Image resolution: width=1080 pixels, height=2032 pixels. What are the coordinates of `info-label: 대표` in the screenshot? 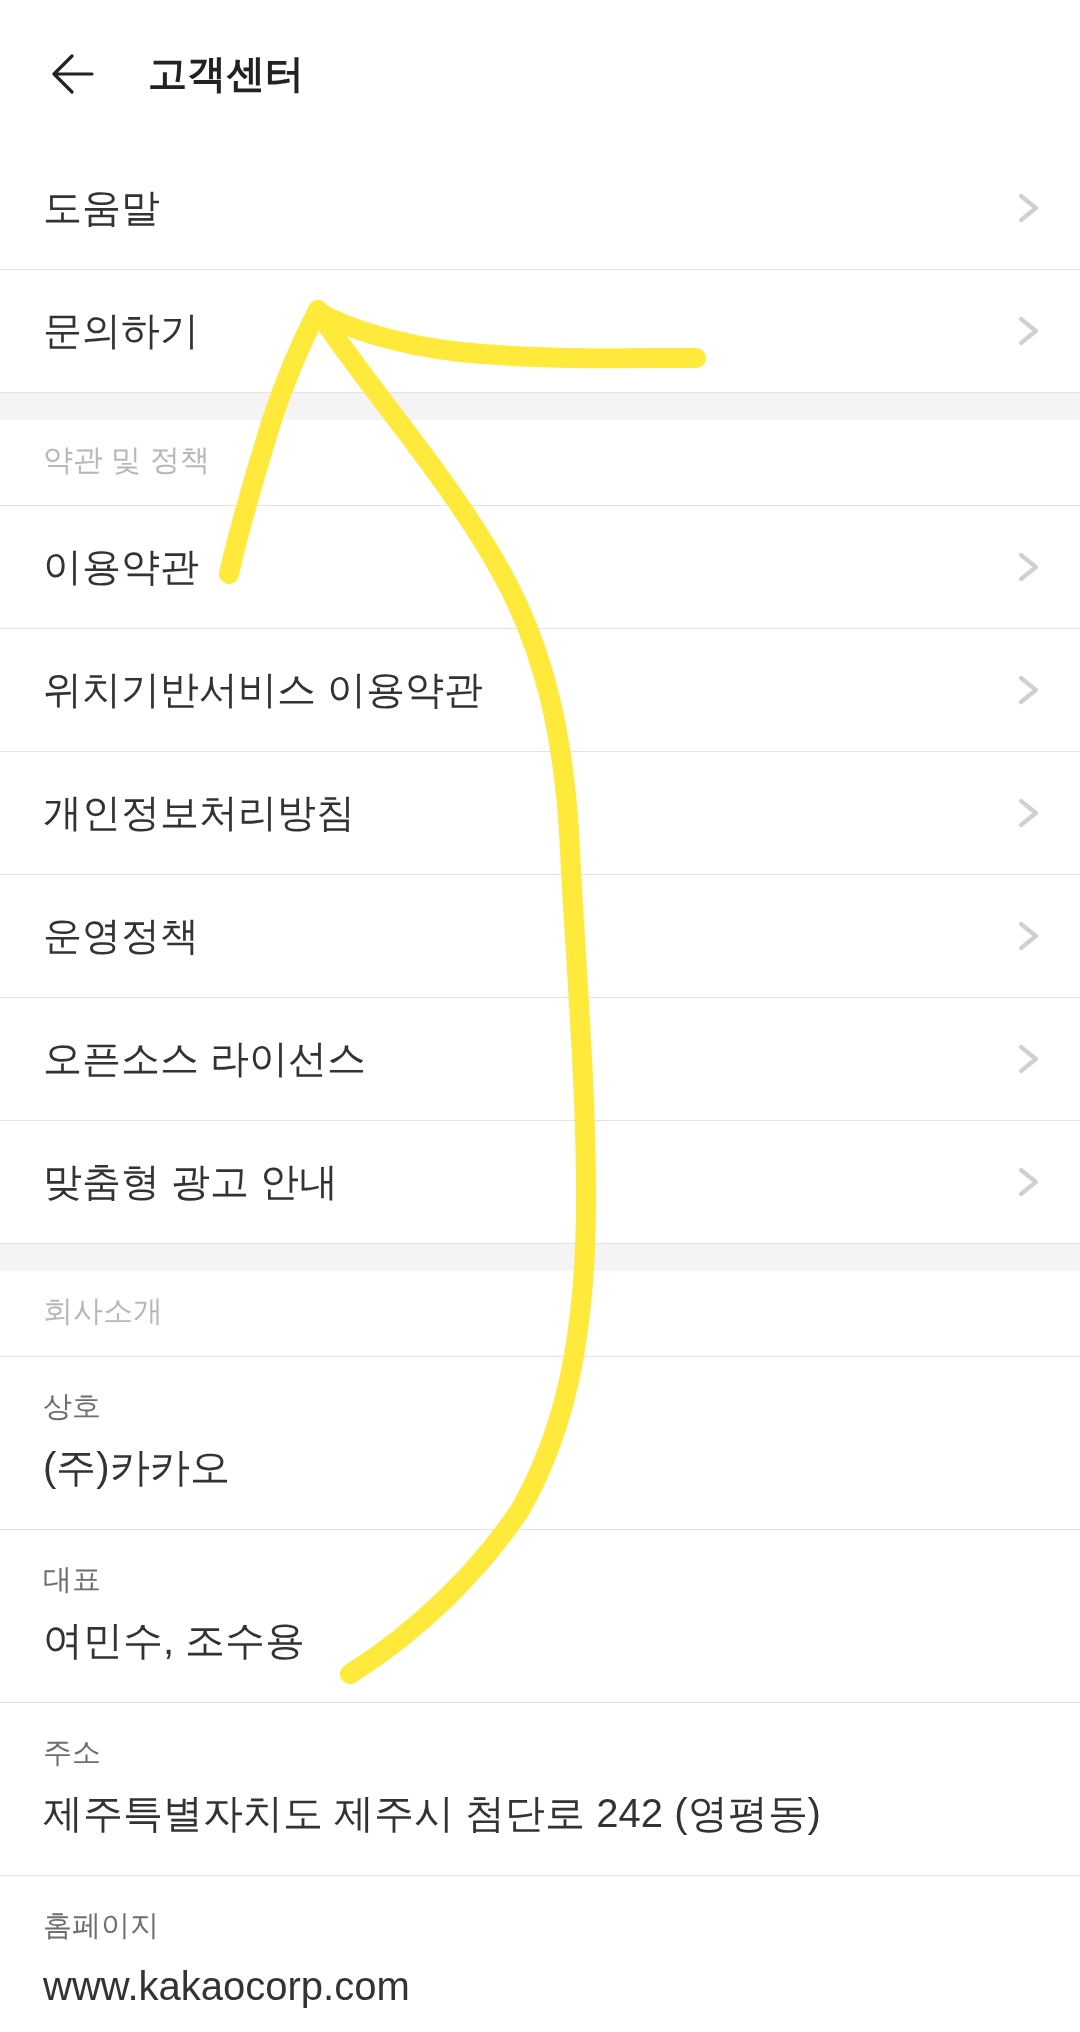 It's located at (72, 1579).